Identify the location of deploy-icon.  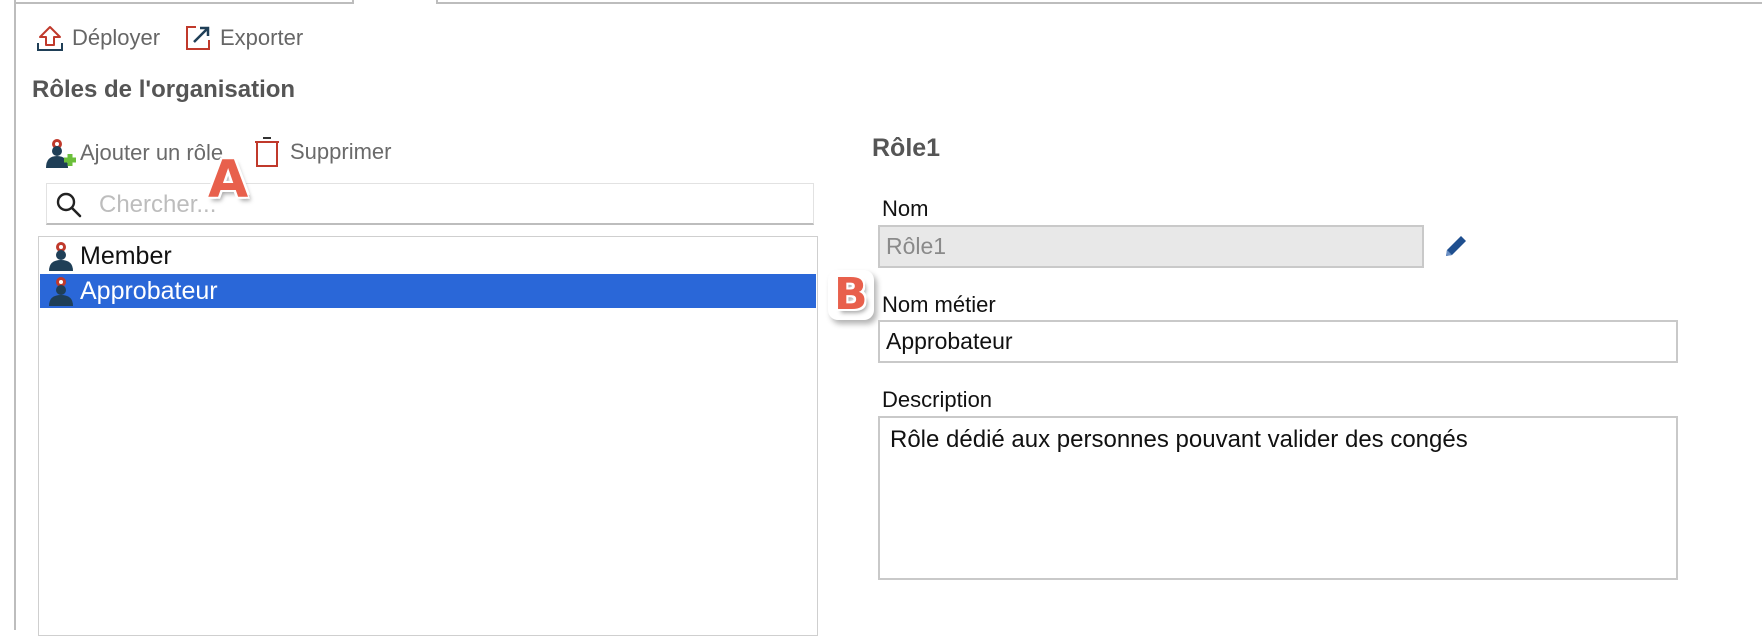
(50, 38).